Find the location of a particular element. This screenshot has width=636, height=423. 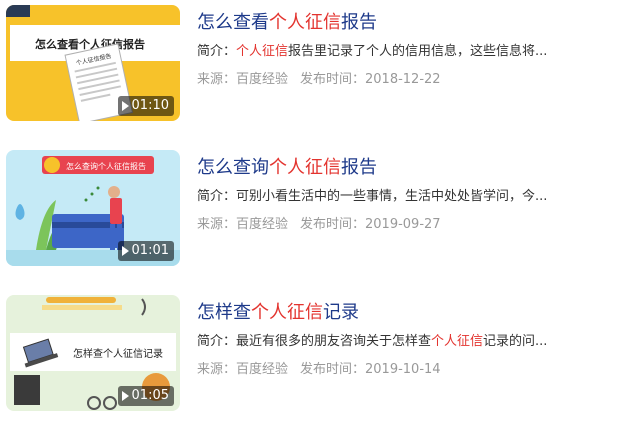

result-title-link: 怎么查看个人征信报告 is located at coordinates (407, 23).